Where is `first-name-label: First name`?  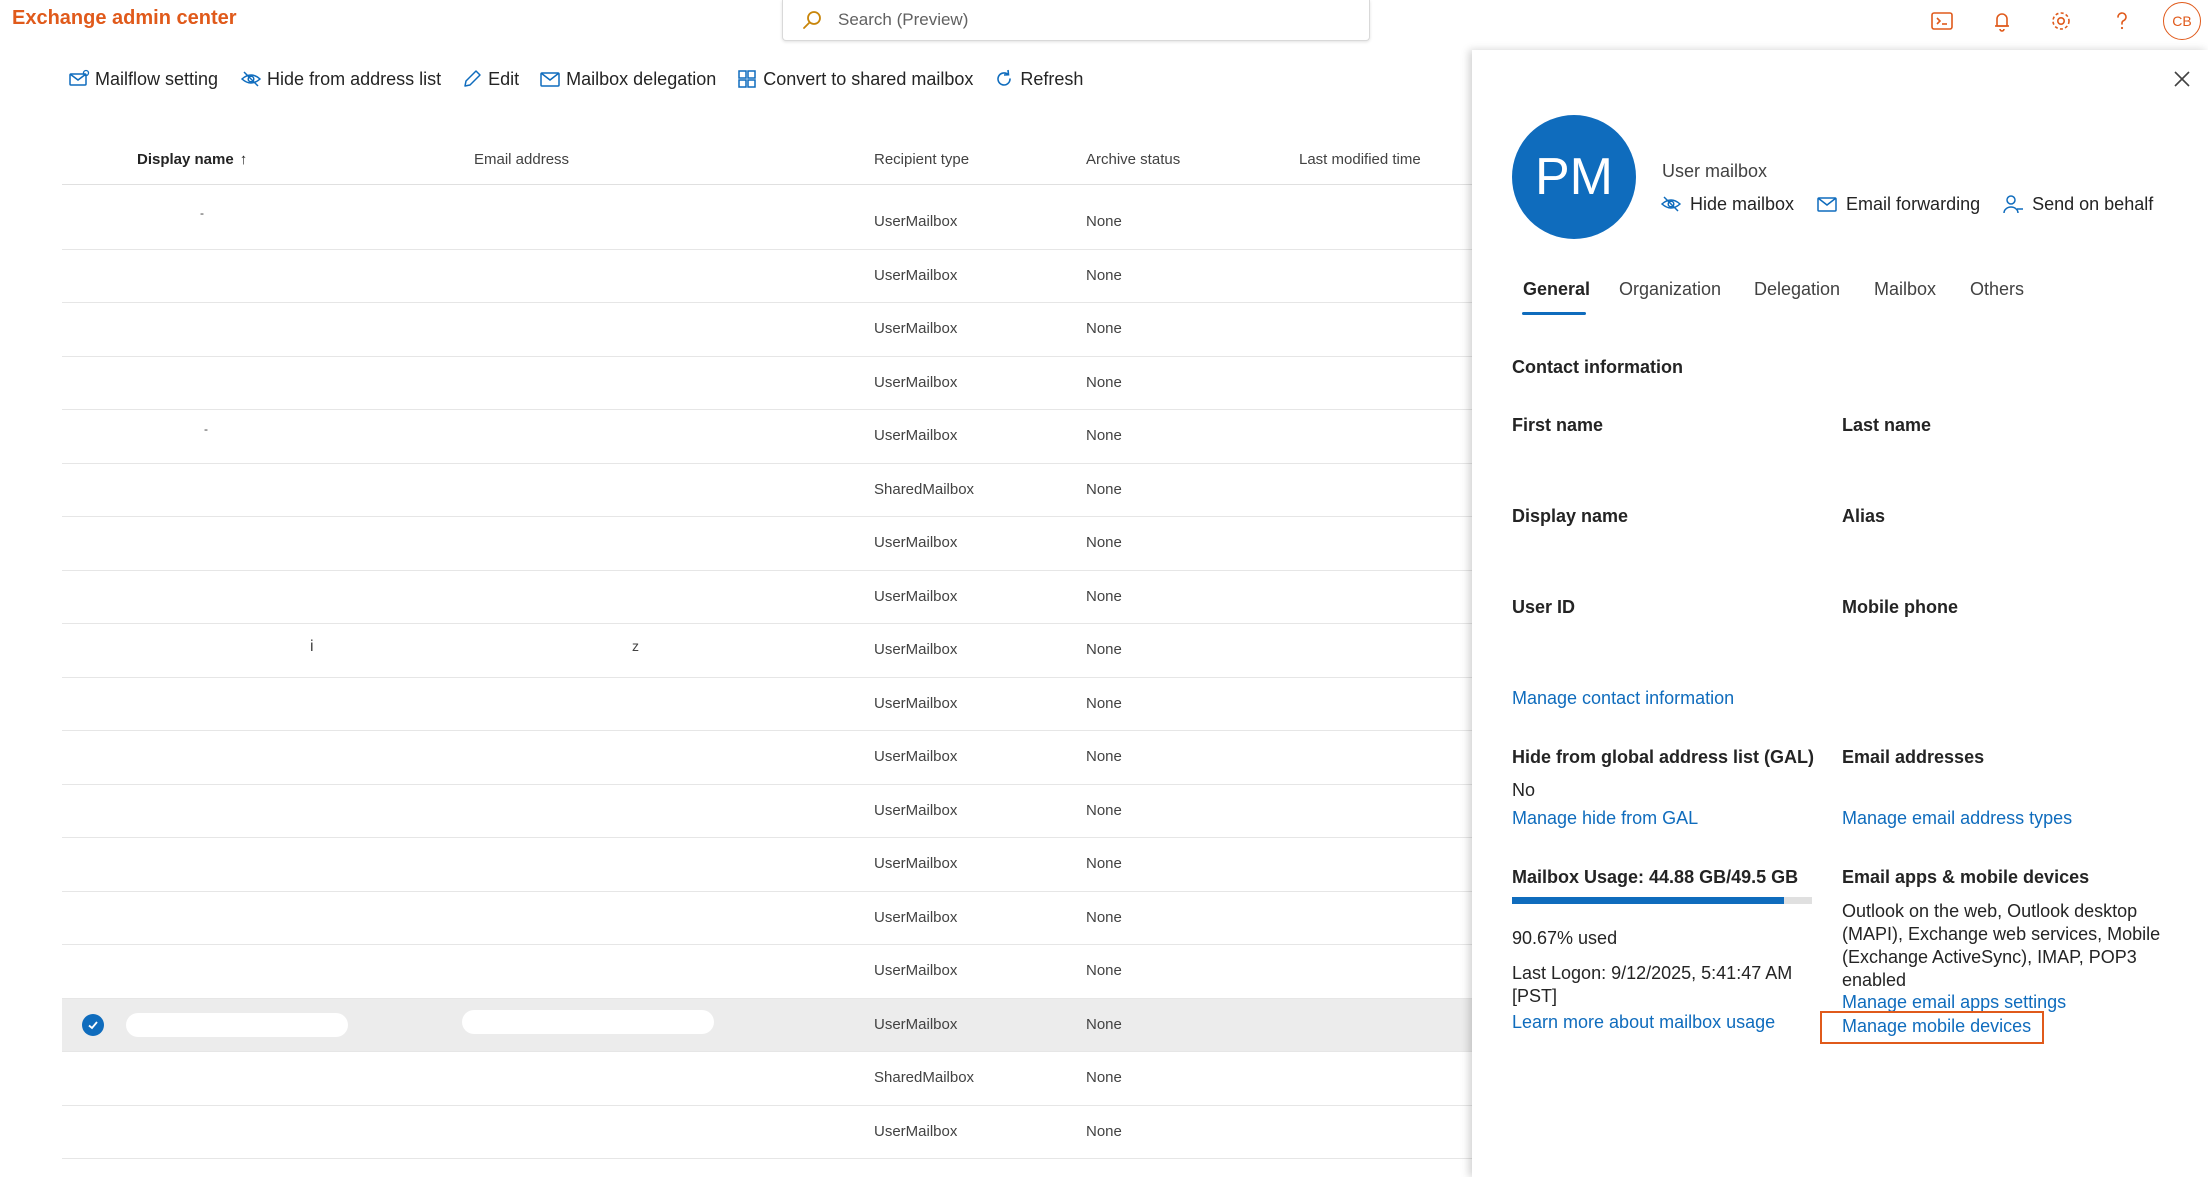 first-name-label: First name is located at coordinates (1558, 425).